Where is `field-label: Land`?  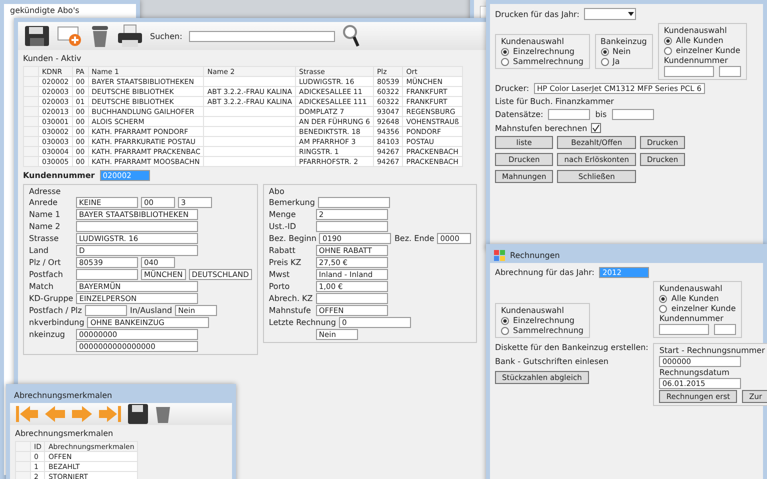
field-label: Land is located at coordinates (39, 250).